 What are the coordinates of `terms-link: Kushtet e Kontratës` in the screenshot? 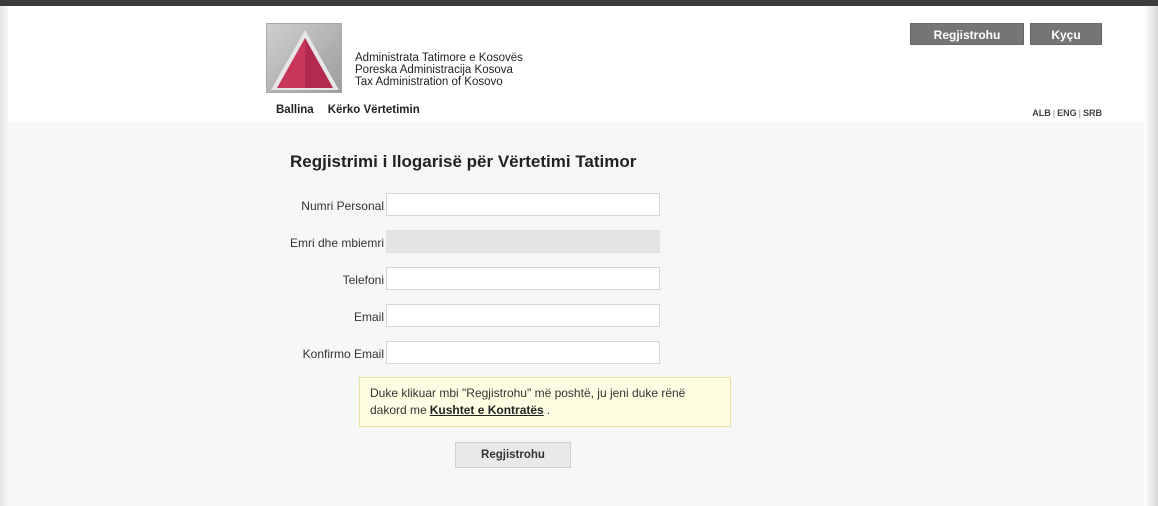 It's located at (487, 410).